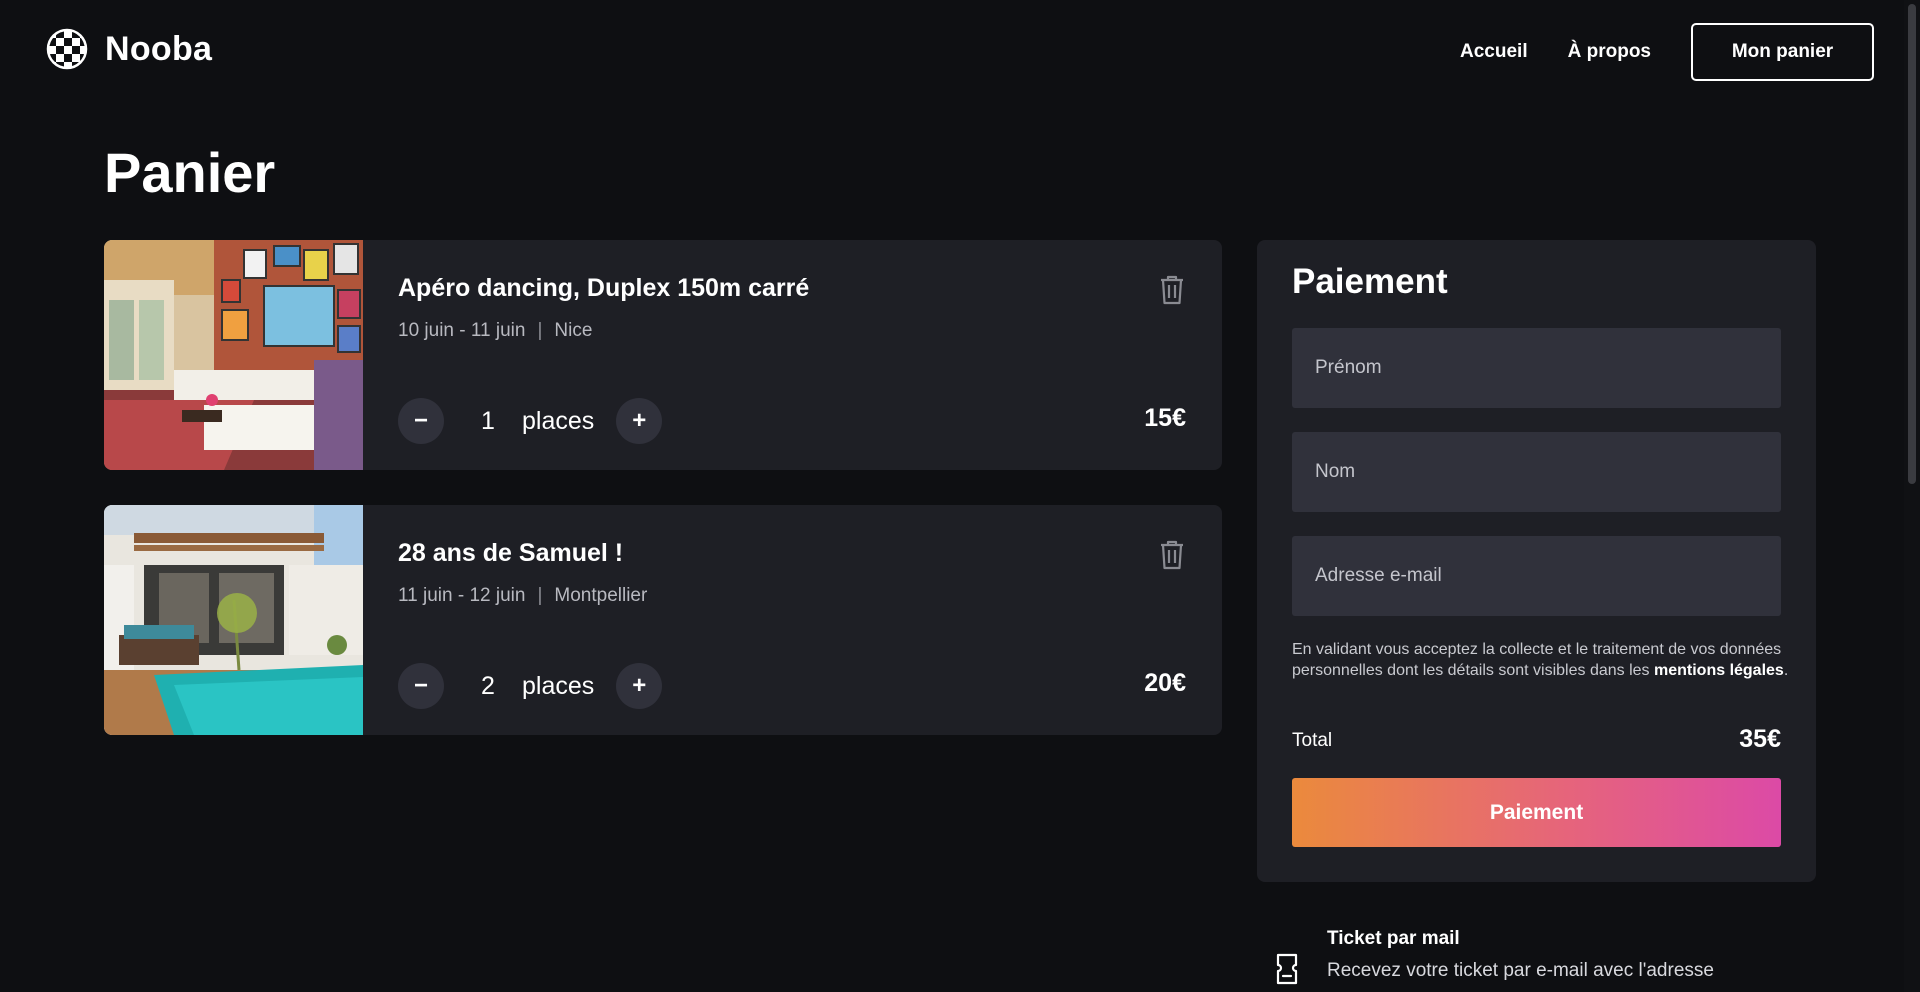 This screenshot has width=1920, height=992. What do you see at coordinates (1165, 418) in the screenshot?
I see `cart-item-price: 15€` at bounding box center [1165, 418].